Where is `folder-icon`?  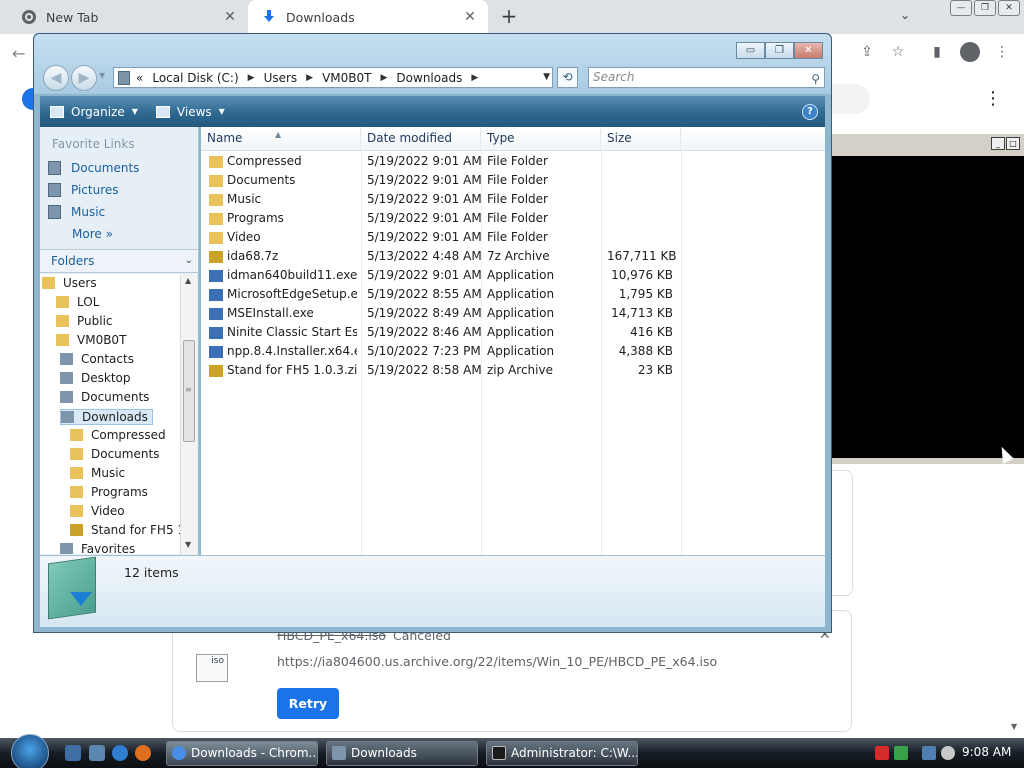 folder-icon is located at coordinates (76, 454).